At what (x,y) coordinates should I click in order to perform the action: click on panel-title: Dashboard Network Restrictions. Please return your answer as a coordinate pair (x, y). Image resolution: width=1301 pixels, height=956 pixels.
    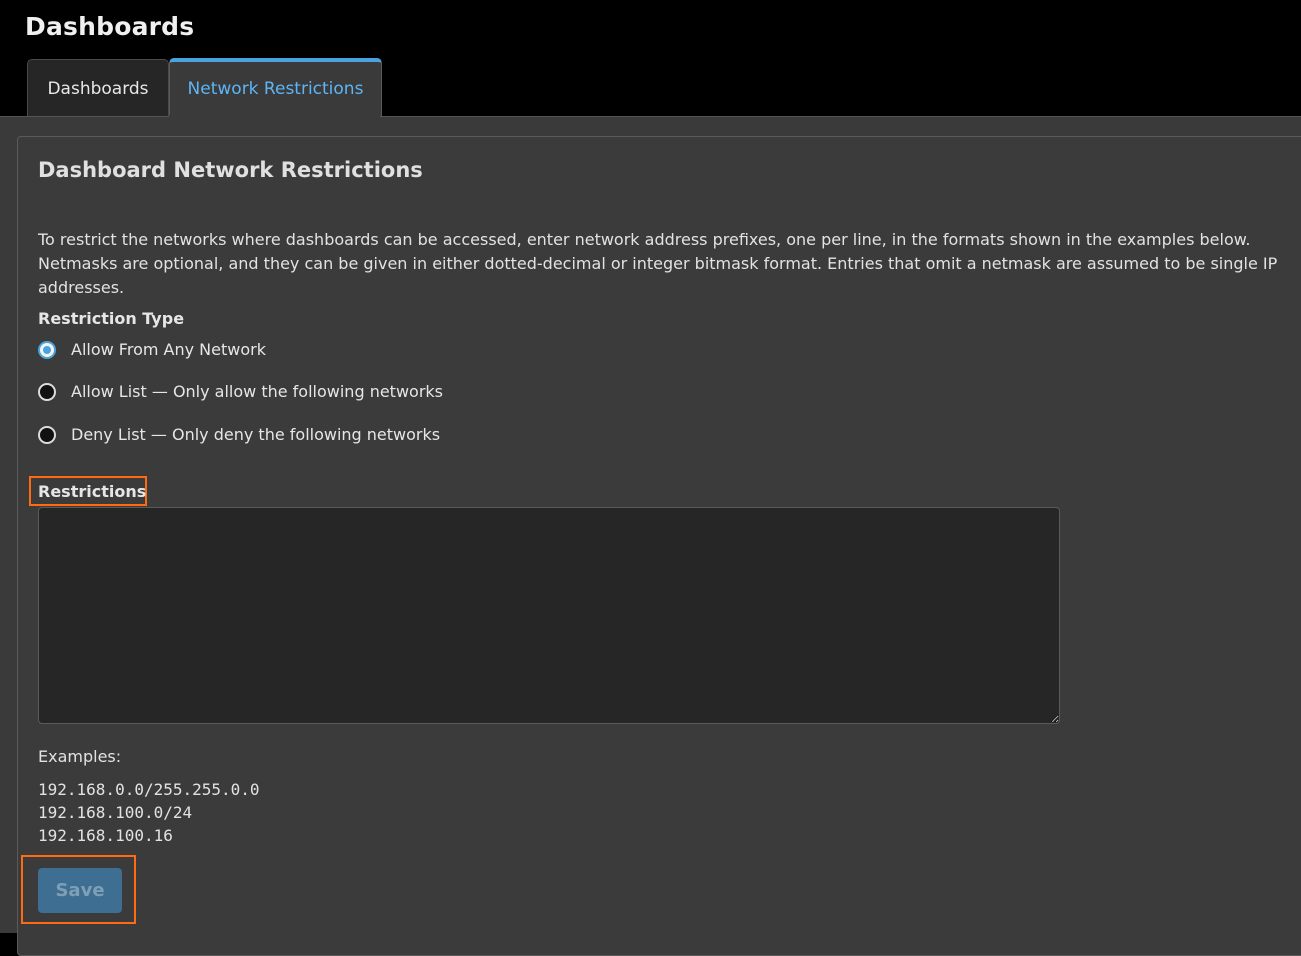
    Looking at the image, I should click on (230, 170).